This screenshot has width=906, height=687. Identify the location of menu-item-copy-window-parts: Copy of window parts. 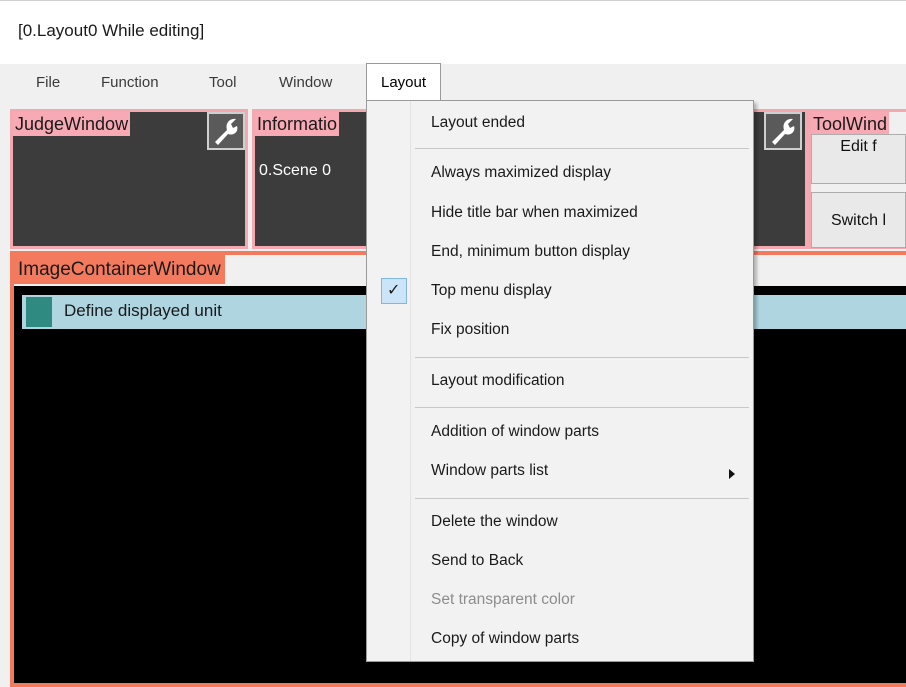
(505, 639).